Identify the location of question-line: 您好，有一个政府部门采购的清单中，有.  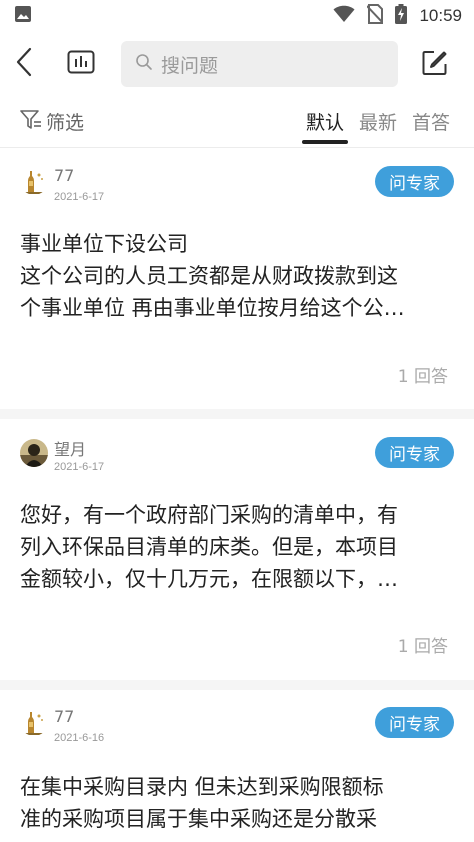
(209, 515).